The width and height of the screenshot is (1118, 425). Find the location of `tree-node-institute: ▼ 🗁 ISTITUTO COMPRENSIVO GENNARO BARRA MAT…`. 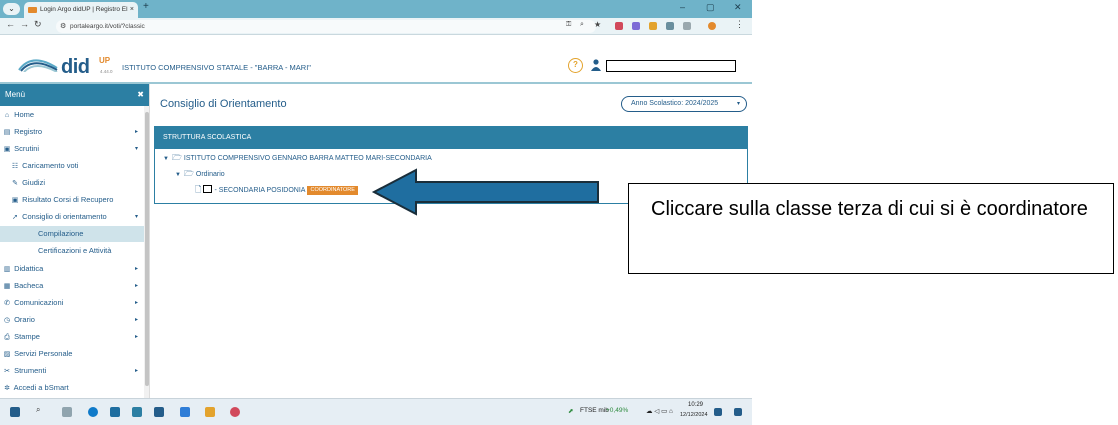

tree-node-institute: ▼ 🗁 ISTITUTO COMPRENSIVO GENNARO BARRA MAT… is located at coordinates (297, 158).